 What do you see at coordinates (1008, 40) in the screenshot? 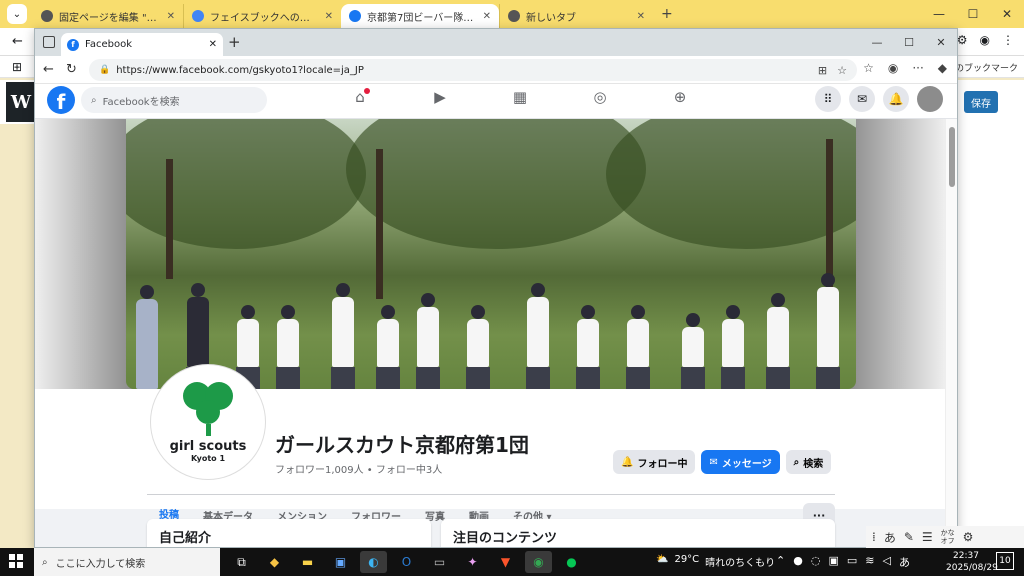
I see `menu-dots-icon: ⋮` at bounding box center [1008, 40].